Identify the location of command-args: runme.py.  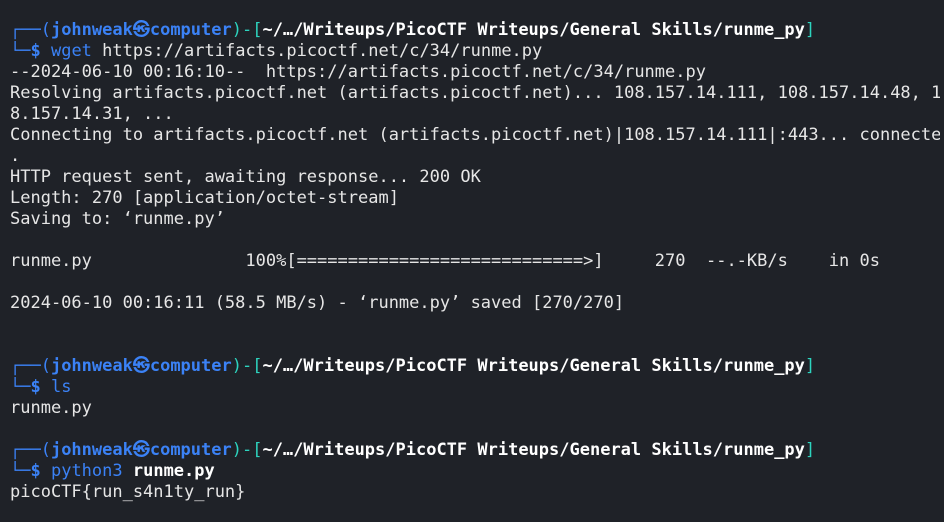
(168, 471).